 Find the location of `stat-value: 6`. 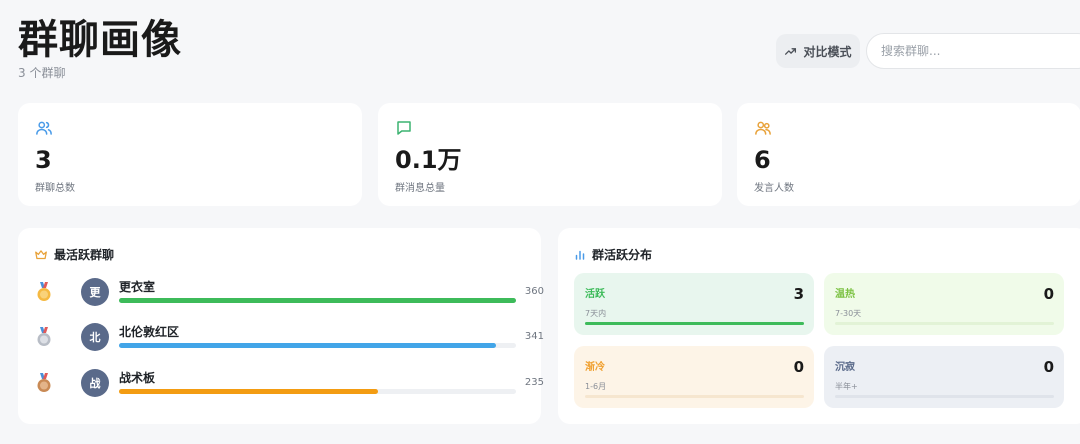

stat-value: 6 is located at coordinates (762, 160).